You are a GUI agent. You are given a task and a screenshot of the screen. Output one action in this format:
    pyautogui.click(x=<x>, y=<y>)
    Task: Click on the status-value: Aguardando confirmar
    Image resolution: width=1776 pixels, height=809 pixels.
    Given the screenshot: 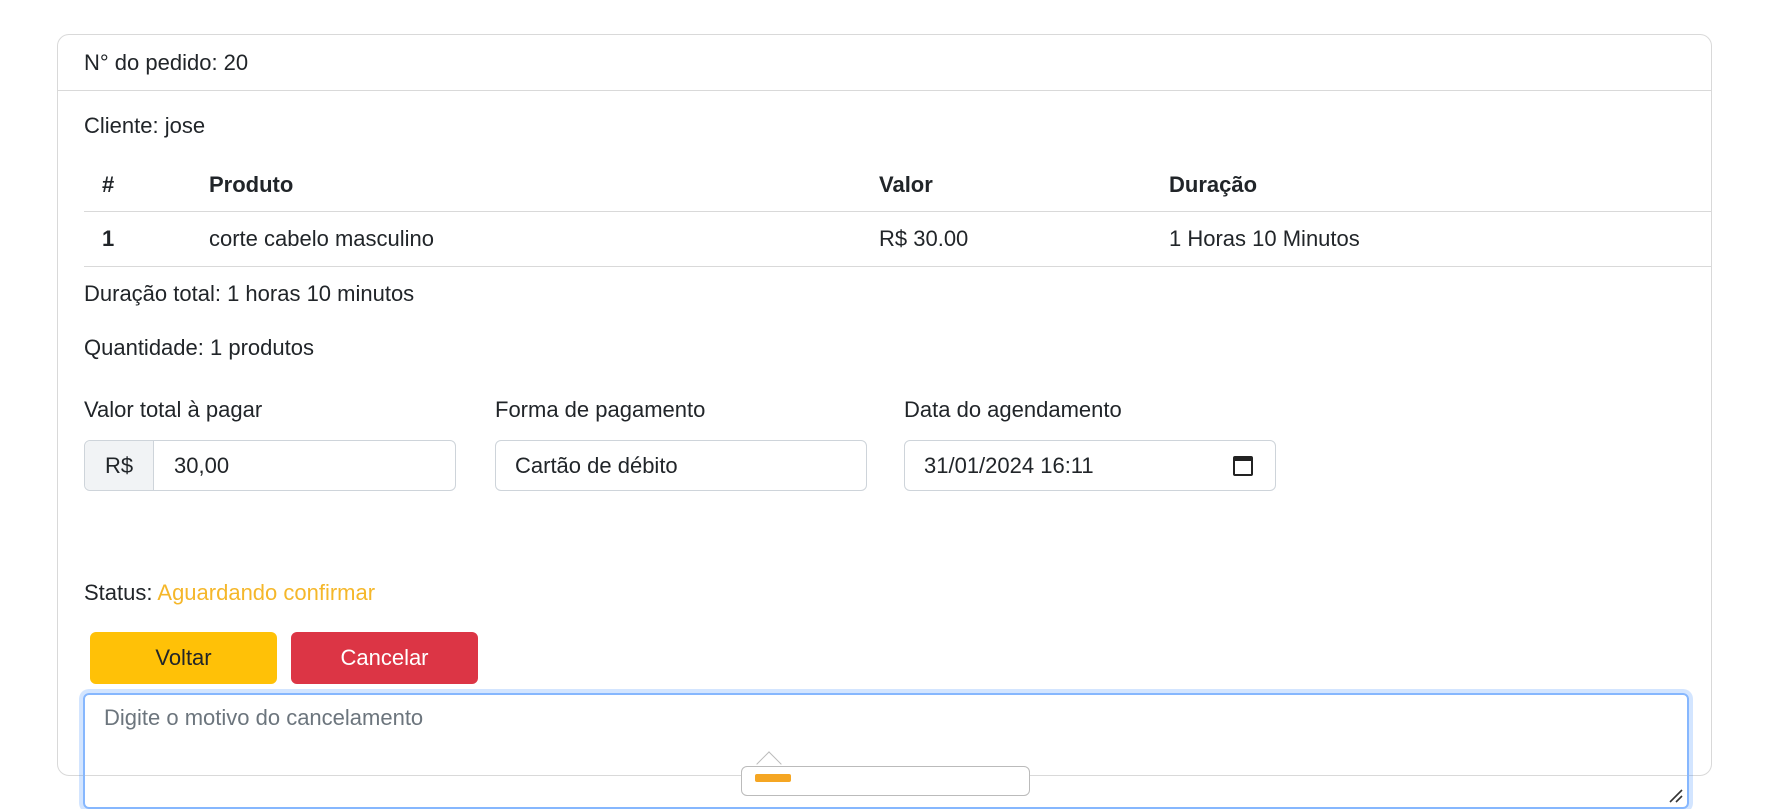 What is the action you would take?
    pyautogui.click(x=266, y=592)
    